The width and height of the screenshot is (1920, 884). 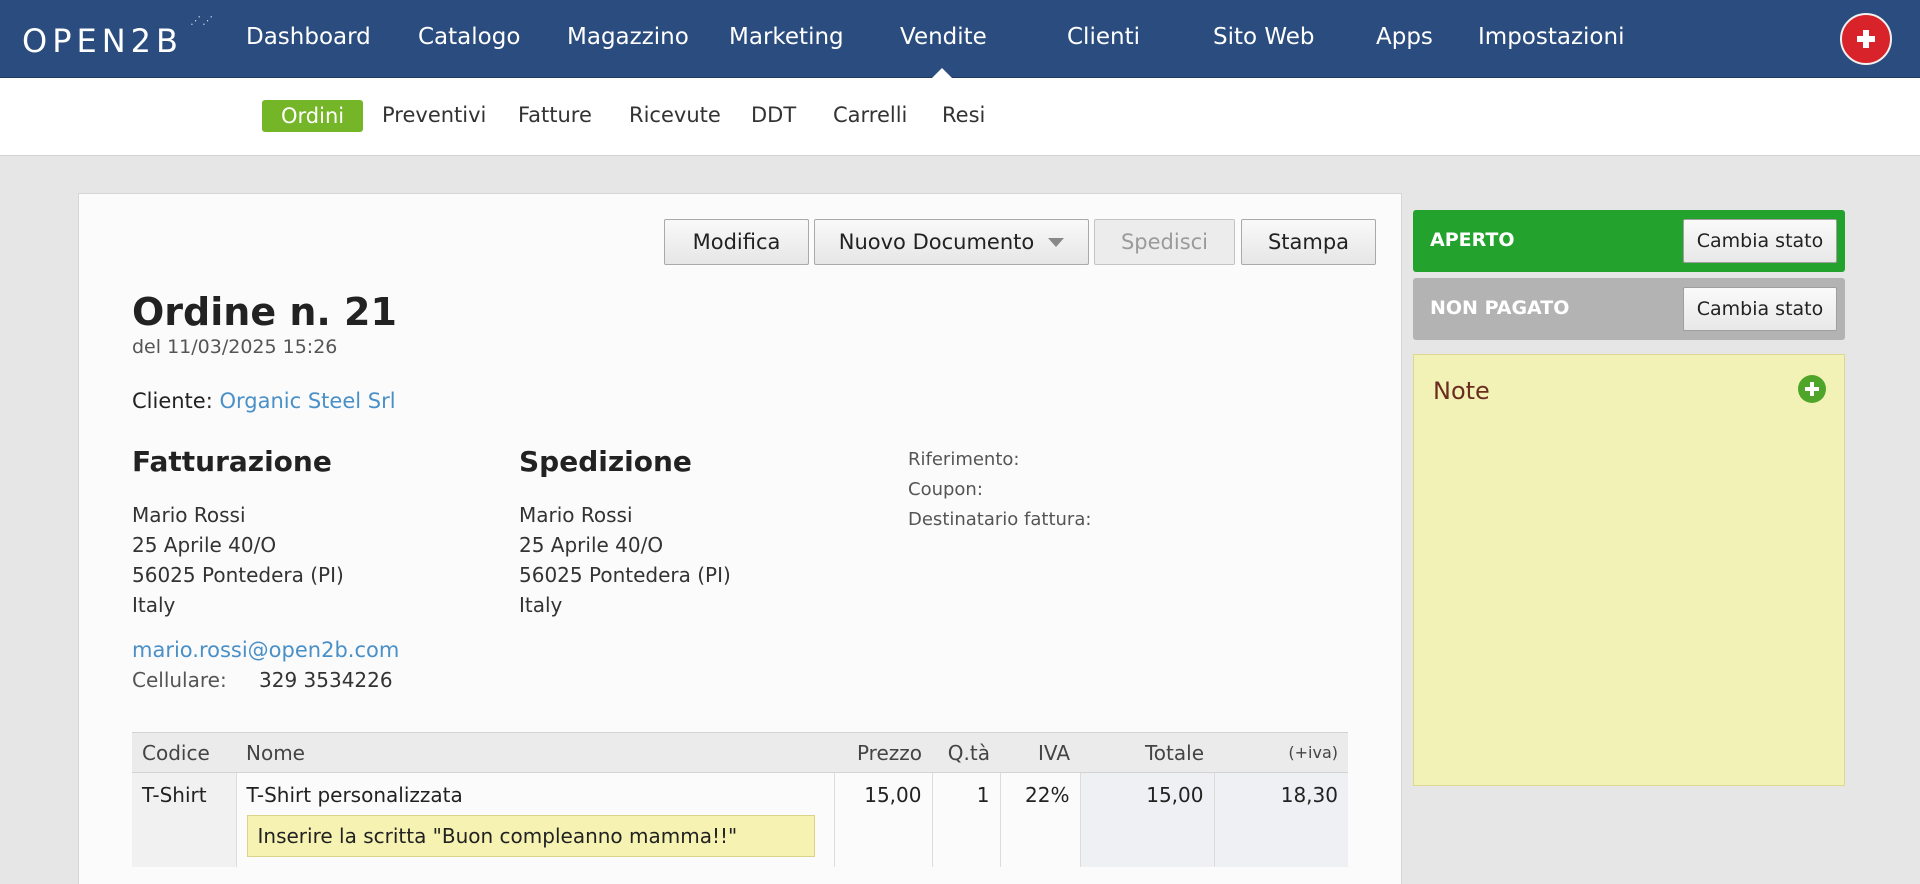 I want to click on subnav-item-ordini: Ordini, so click(x=313, y=116).